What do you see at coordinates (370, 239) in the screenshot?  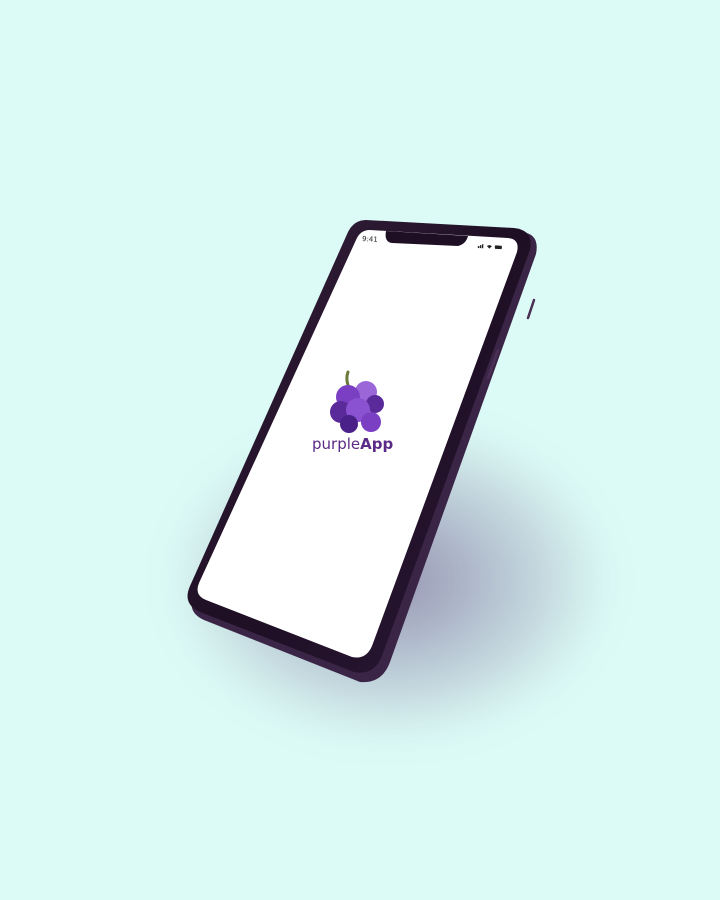 I see `status-time: 9:41` at bounding box center [370, 239].